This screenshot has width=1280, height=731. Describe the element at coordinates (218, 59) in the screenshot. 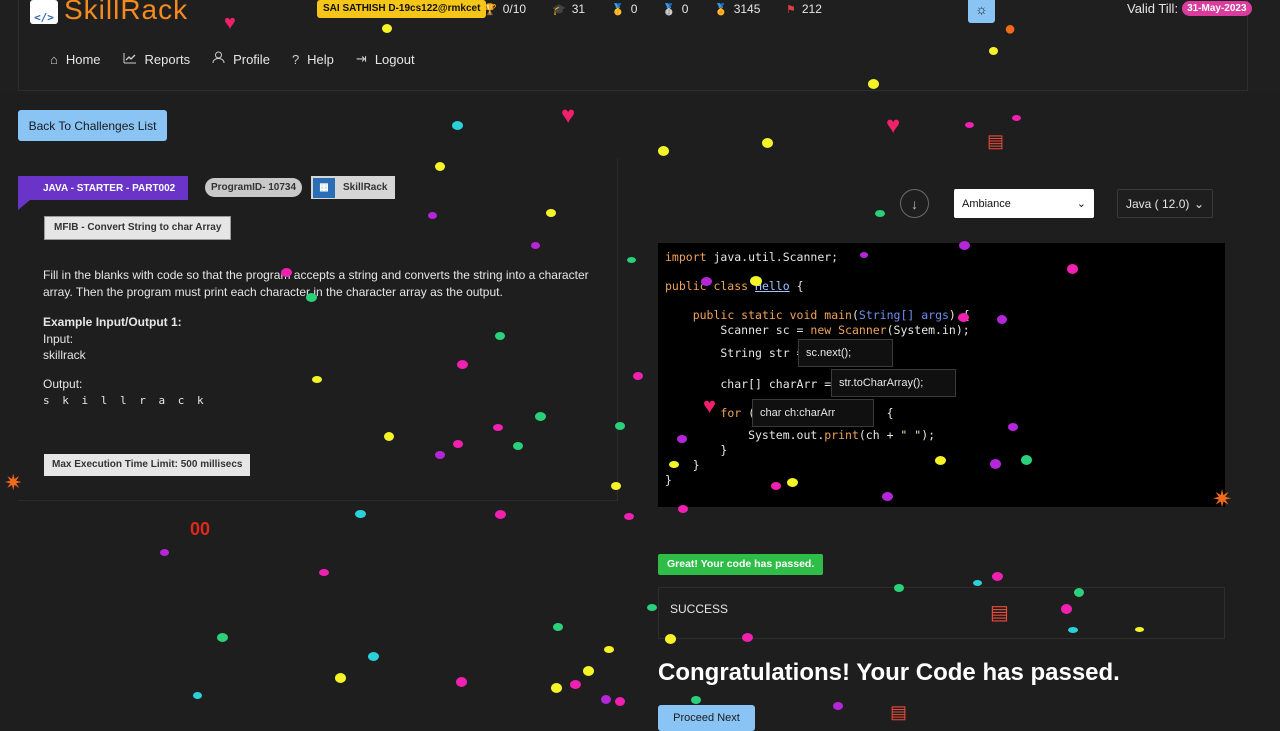

I see `user-icon` at that location.